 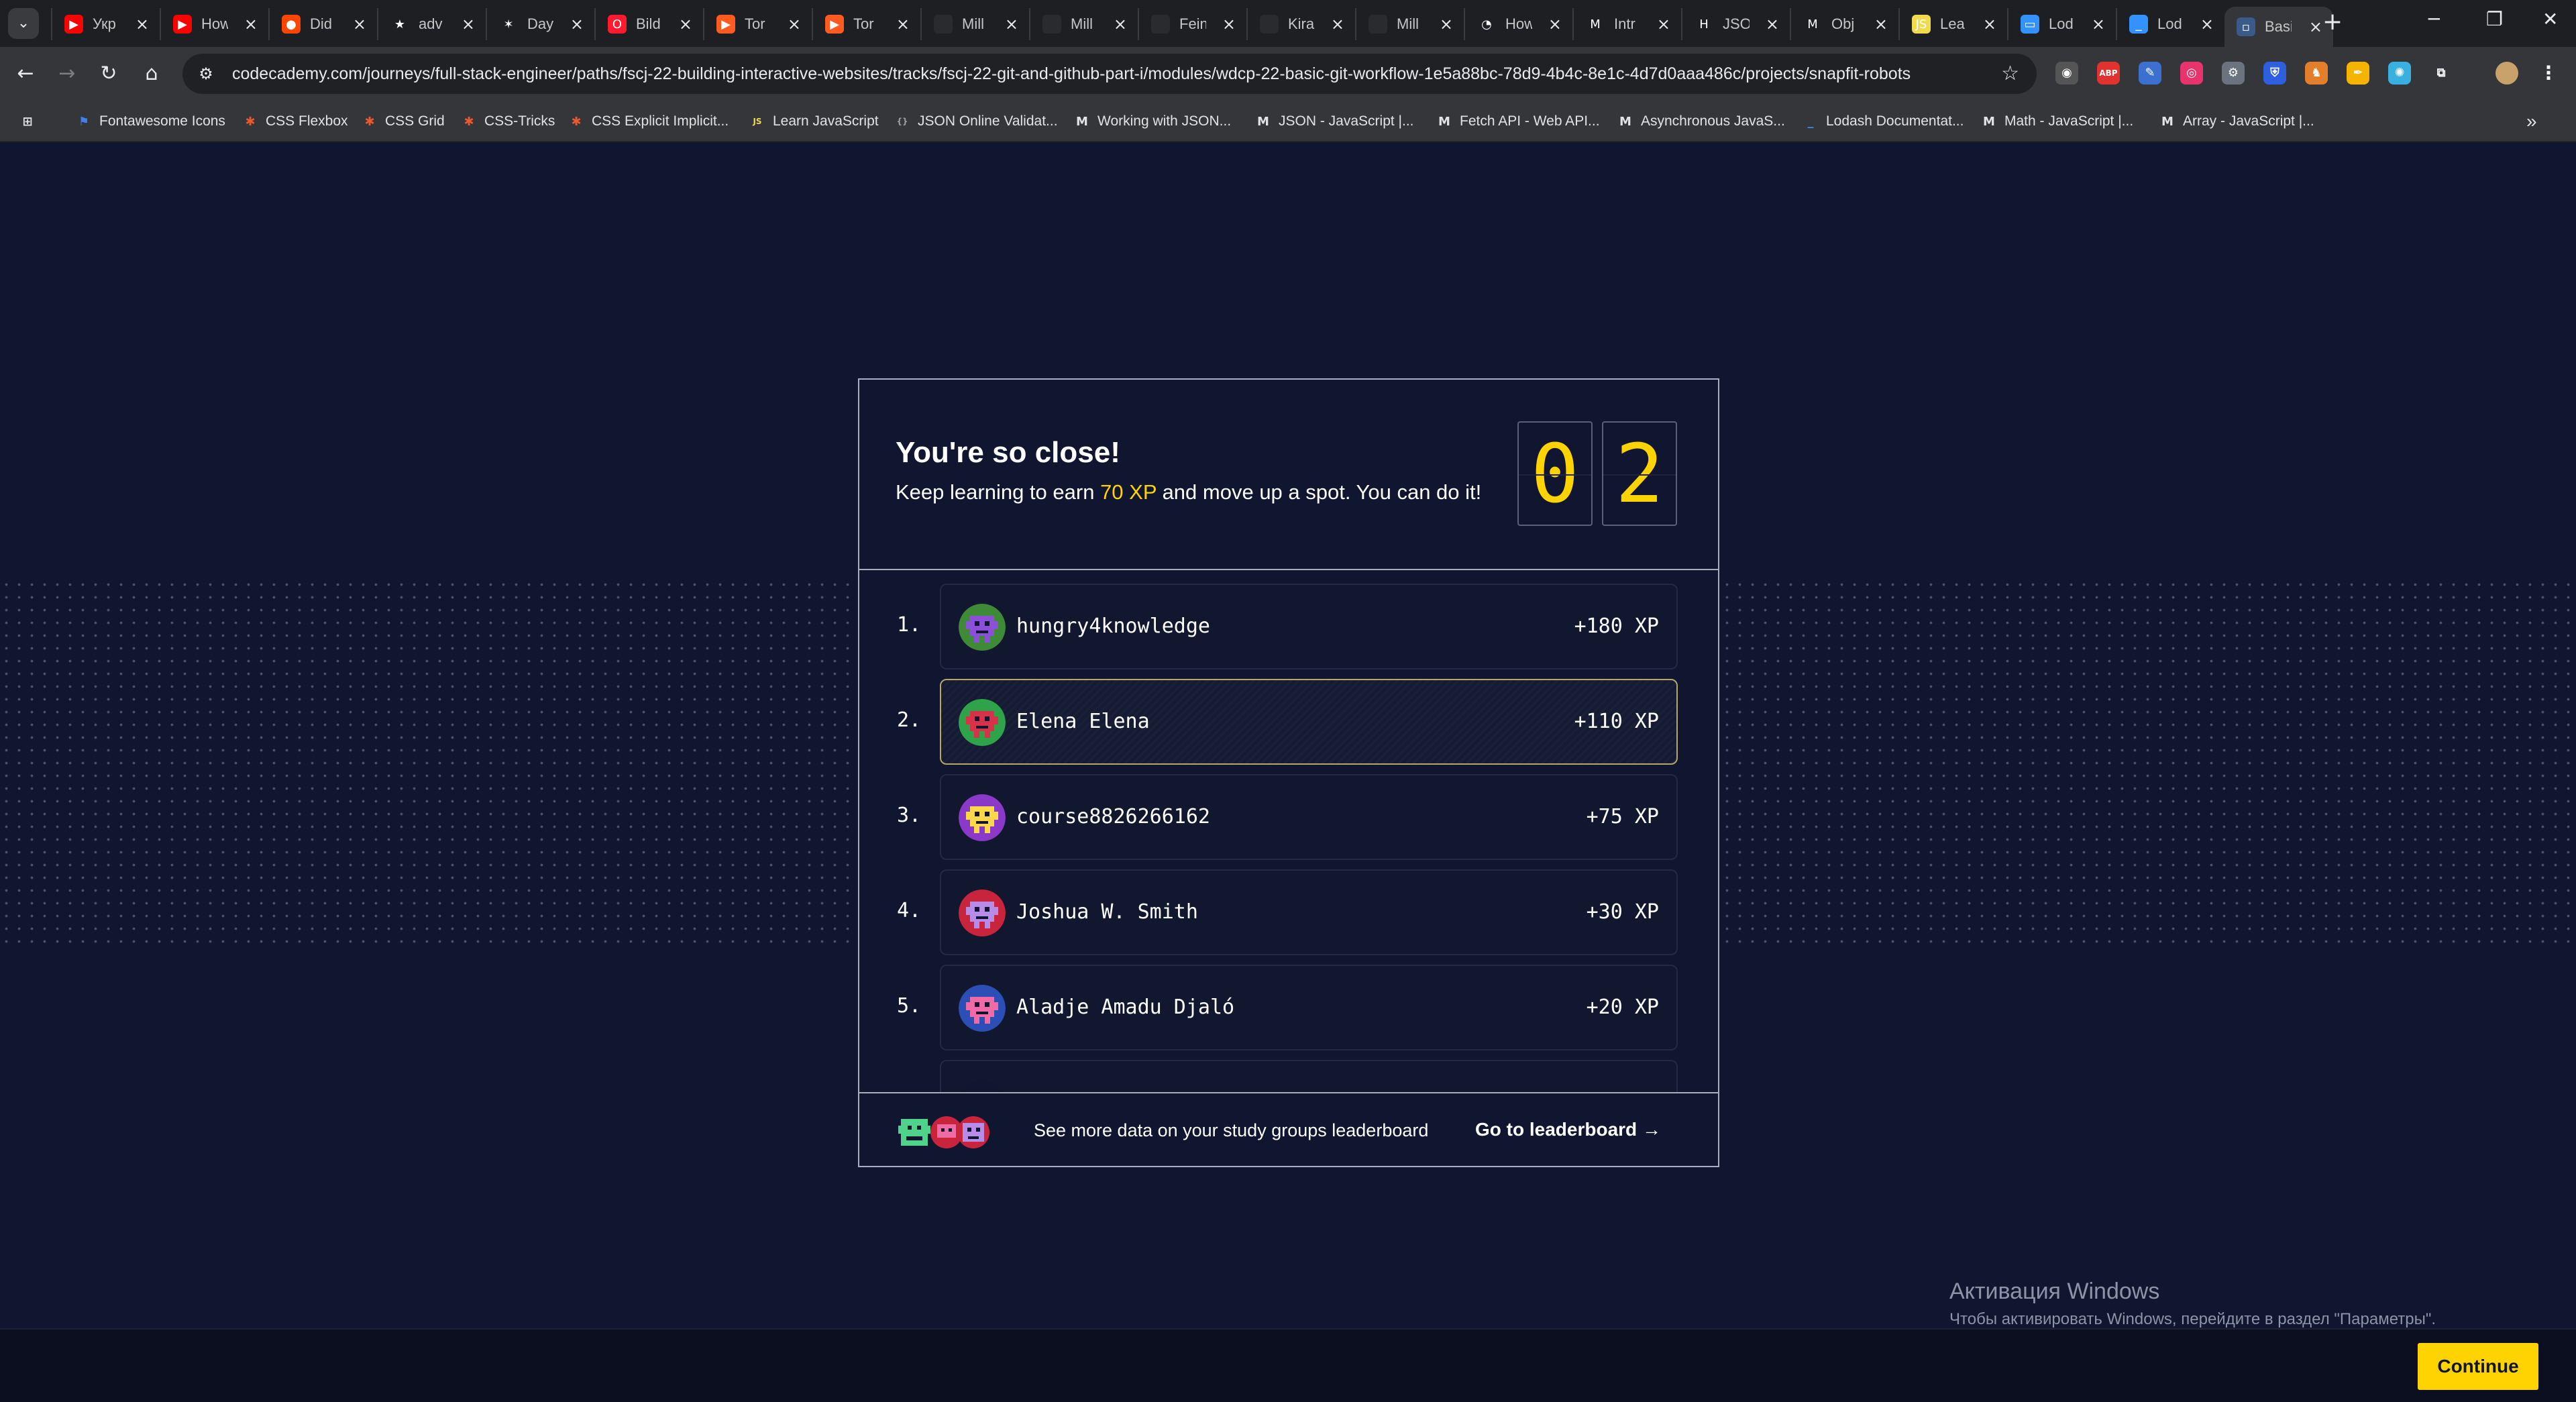 What do you see at coordinates (2316, 74) in the screenshot?
I see `extension-fox-icon: ♞` at bounding box center [2316, 74].